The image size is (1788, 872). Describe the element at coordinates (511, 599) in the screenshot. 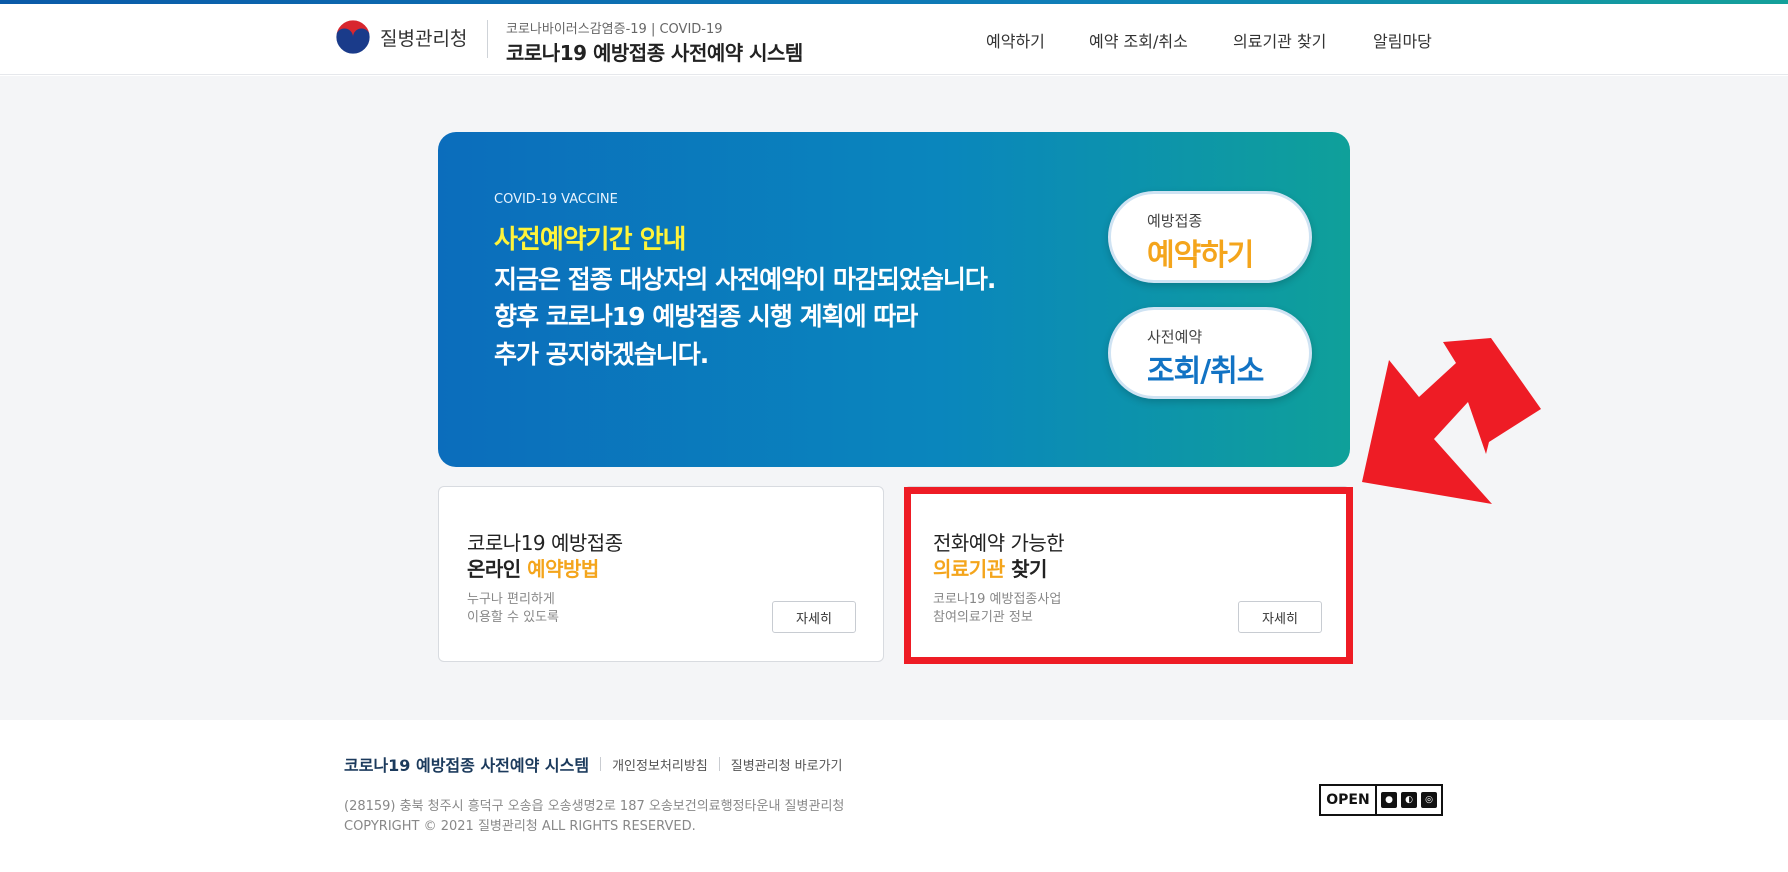

I see `card-desc-line1: 누구나 편리하게` at that location.